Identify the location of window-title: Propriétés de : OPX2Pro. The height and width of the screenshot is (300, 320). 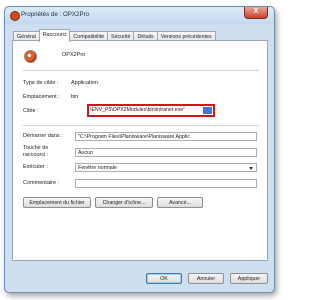
(55, 14).